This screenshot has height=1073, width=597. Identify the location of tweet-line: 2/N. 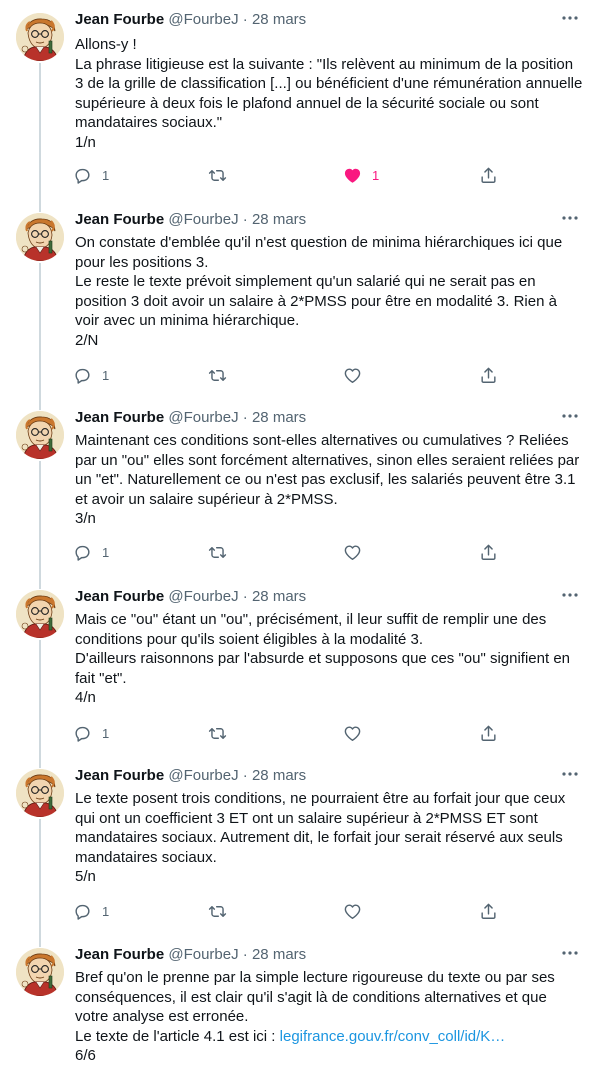
(87, 340).